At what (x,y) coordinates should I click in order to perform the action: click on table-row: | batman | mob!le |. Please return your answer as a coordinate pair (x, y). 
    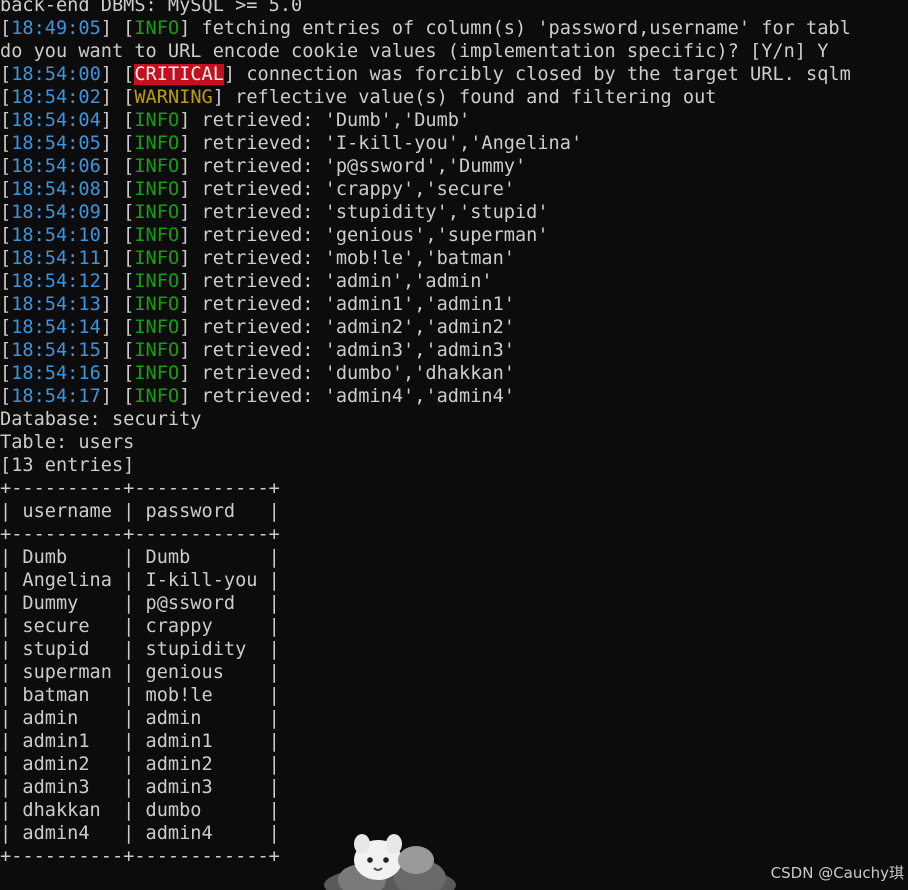
    Looking at the image, I should click on (140, 695).